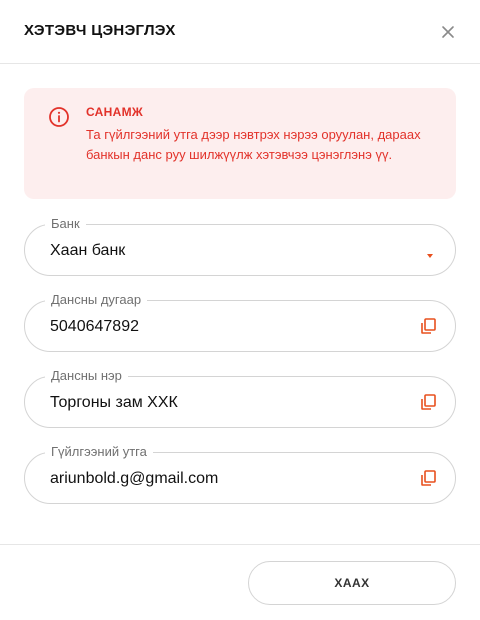 This screenshot has width=480, height=620. I want to click on modal-title: ХЭТЭВЧ ЦЭНЭГЛЭХ, so click(100, 30).